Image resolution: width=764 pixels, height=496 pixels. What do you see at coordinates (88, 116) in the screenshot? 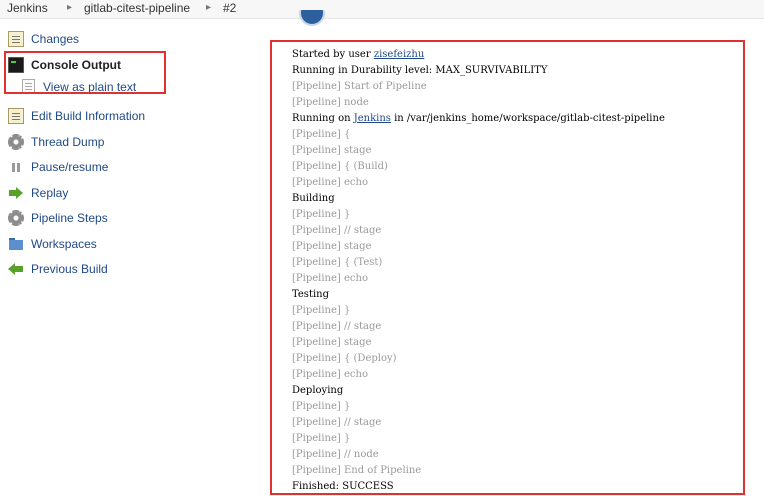
I see `sidebar-item-label: Edit Build Information` at bounding box center [88, 116].